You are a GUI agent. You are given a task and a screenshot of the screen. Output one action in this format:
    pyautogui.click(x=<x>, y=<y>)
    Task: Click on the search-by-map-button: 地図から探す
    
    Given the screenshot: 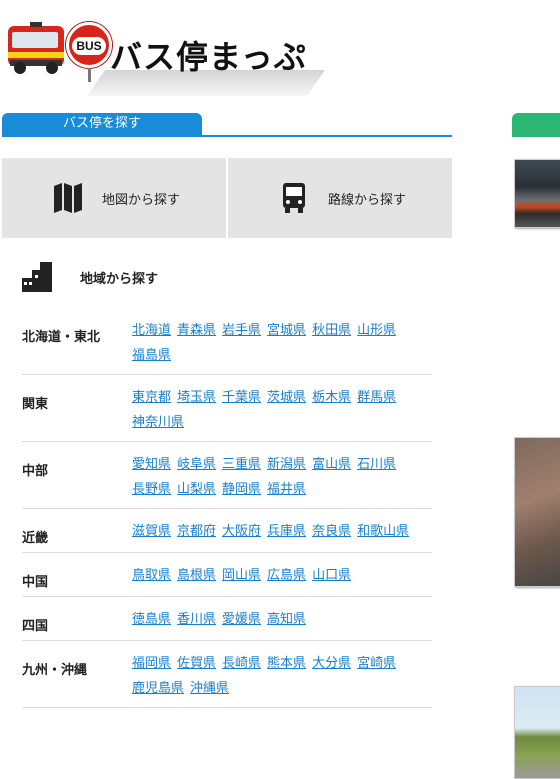 What is the action you would take?
    pyautogui.click(x=114, y=198)
    